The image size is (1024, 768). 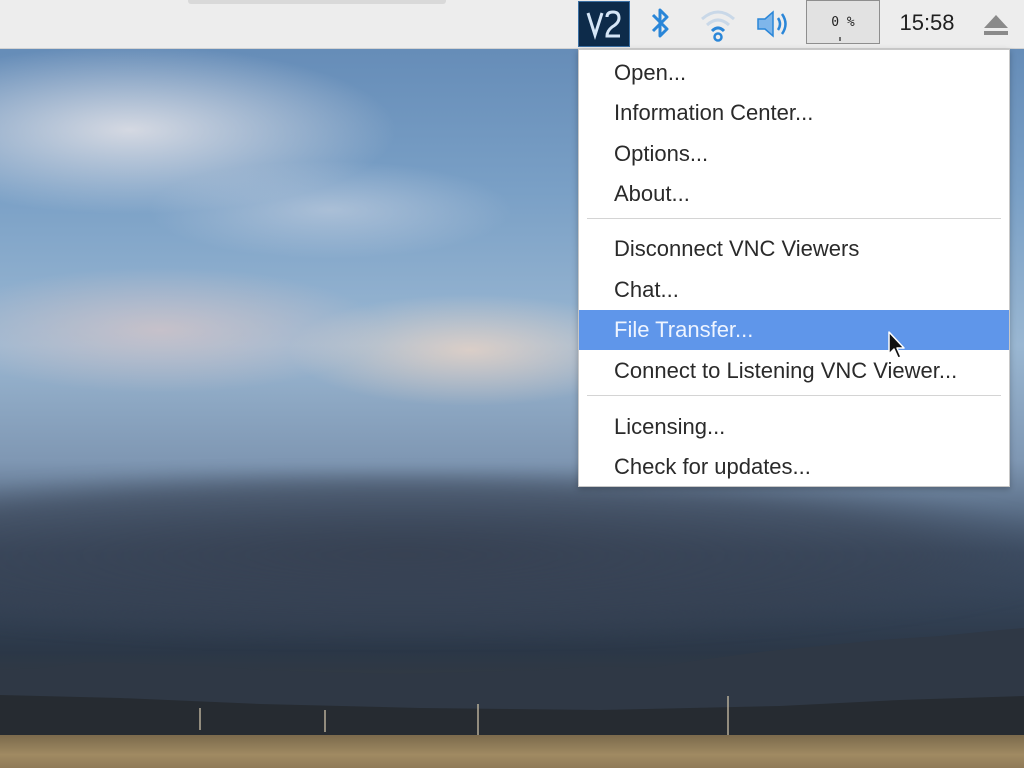 I want to click on wifi-tray-button, so click(x=718, y=24).